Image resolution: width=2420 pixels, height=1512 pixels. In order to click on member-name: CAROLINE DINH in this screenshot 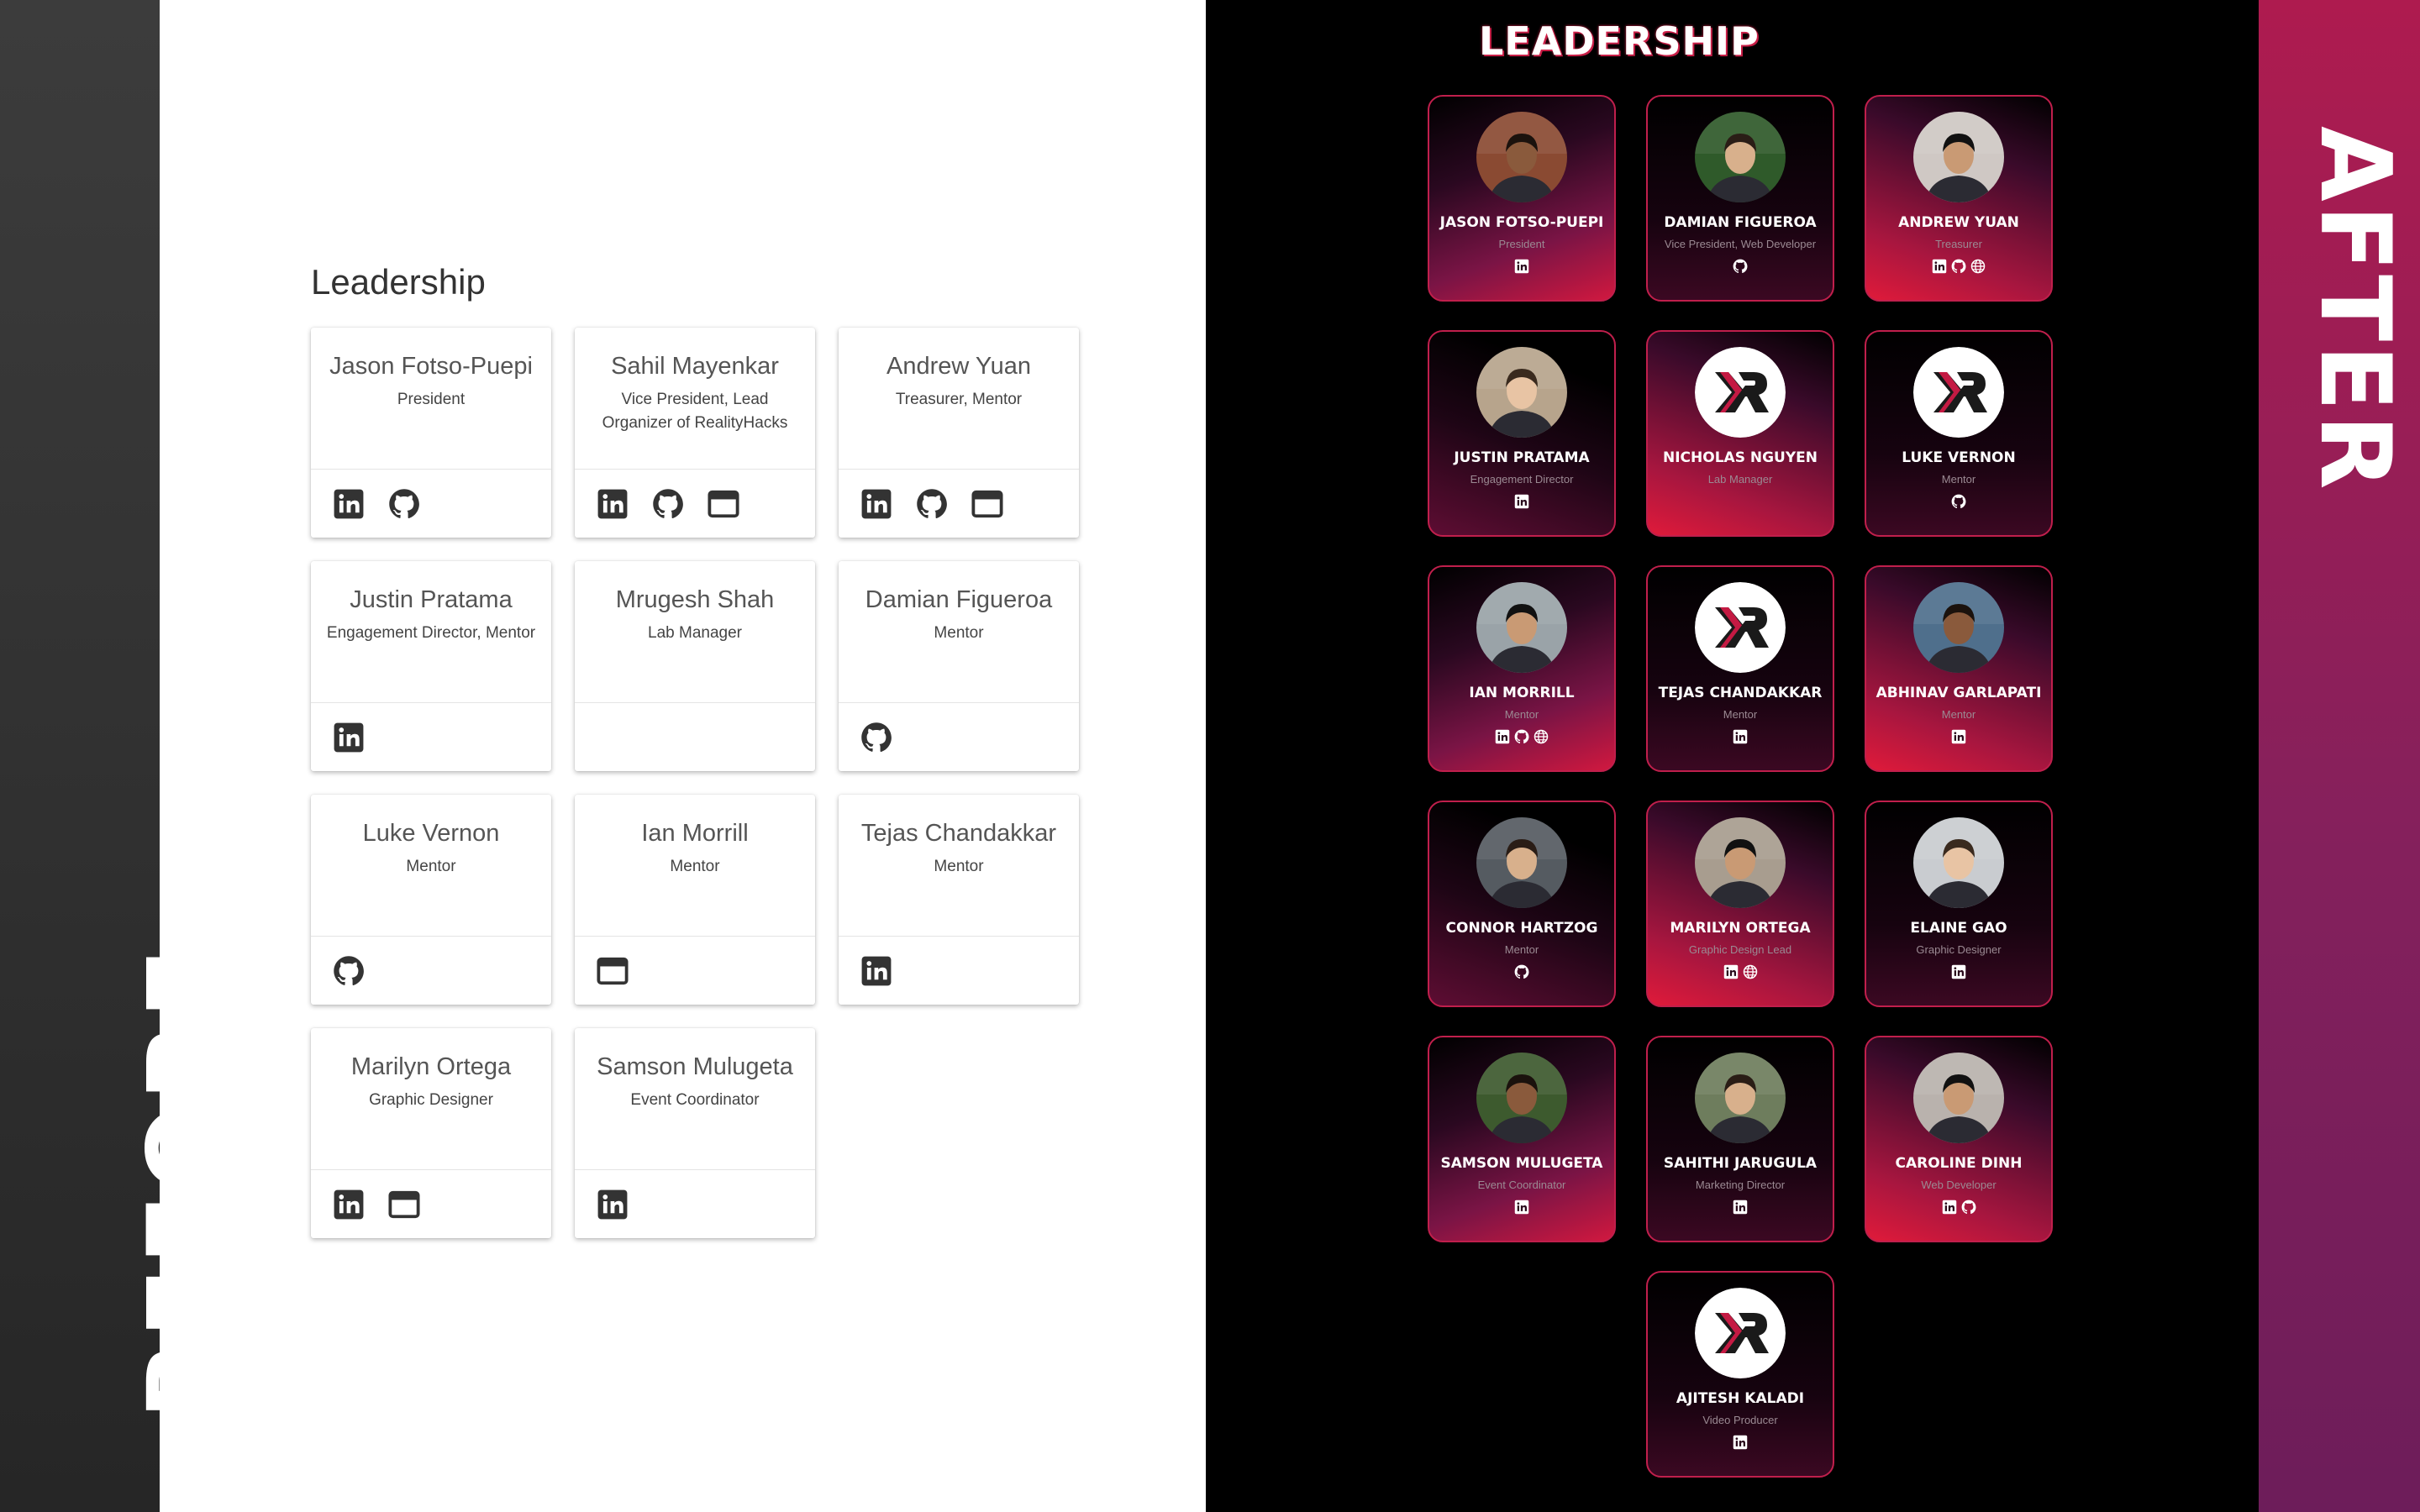, I will do `click(1959, 1163)`.